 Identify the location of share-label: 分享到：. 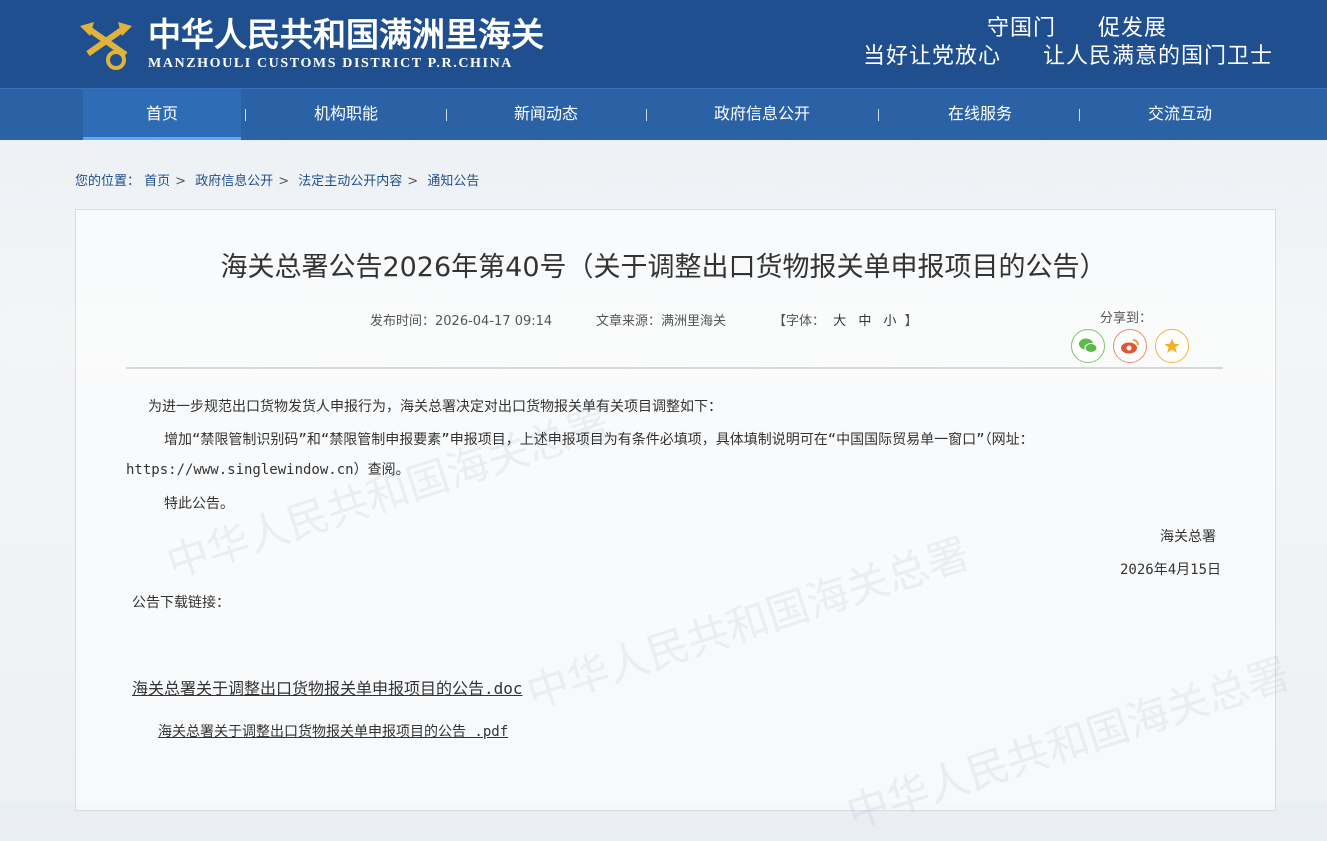
(1126, 318).